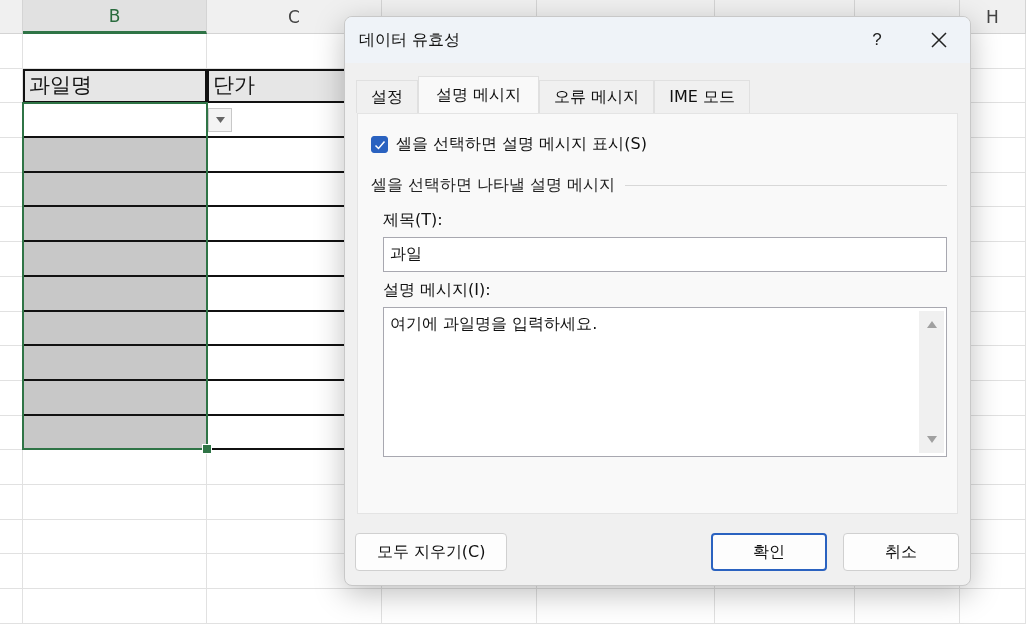  Describe the element at coordinates (769, 552) in the screenshot. I see `dialog-button: 확인` at that location.